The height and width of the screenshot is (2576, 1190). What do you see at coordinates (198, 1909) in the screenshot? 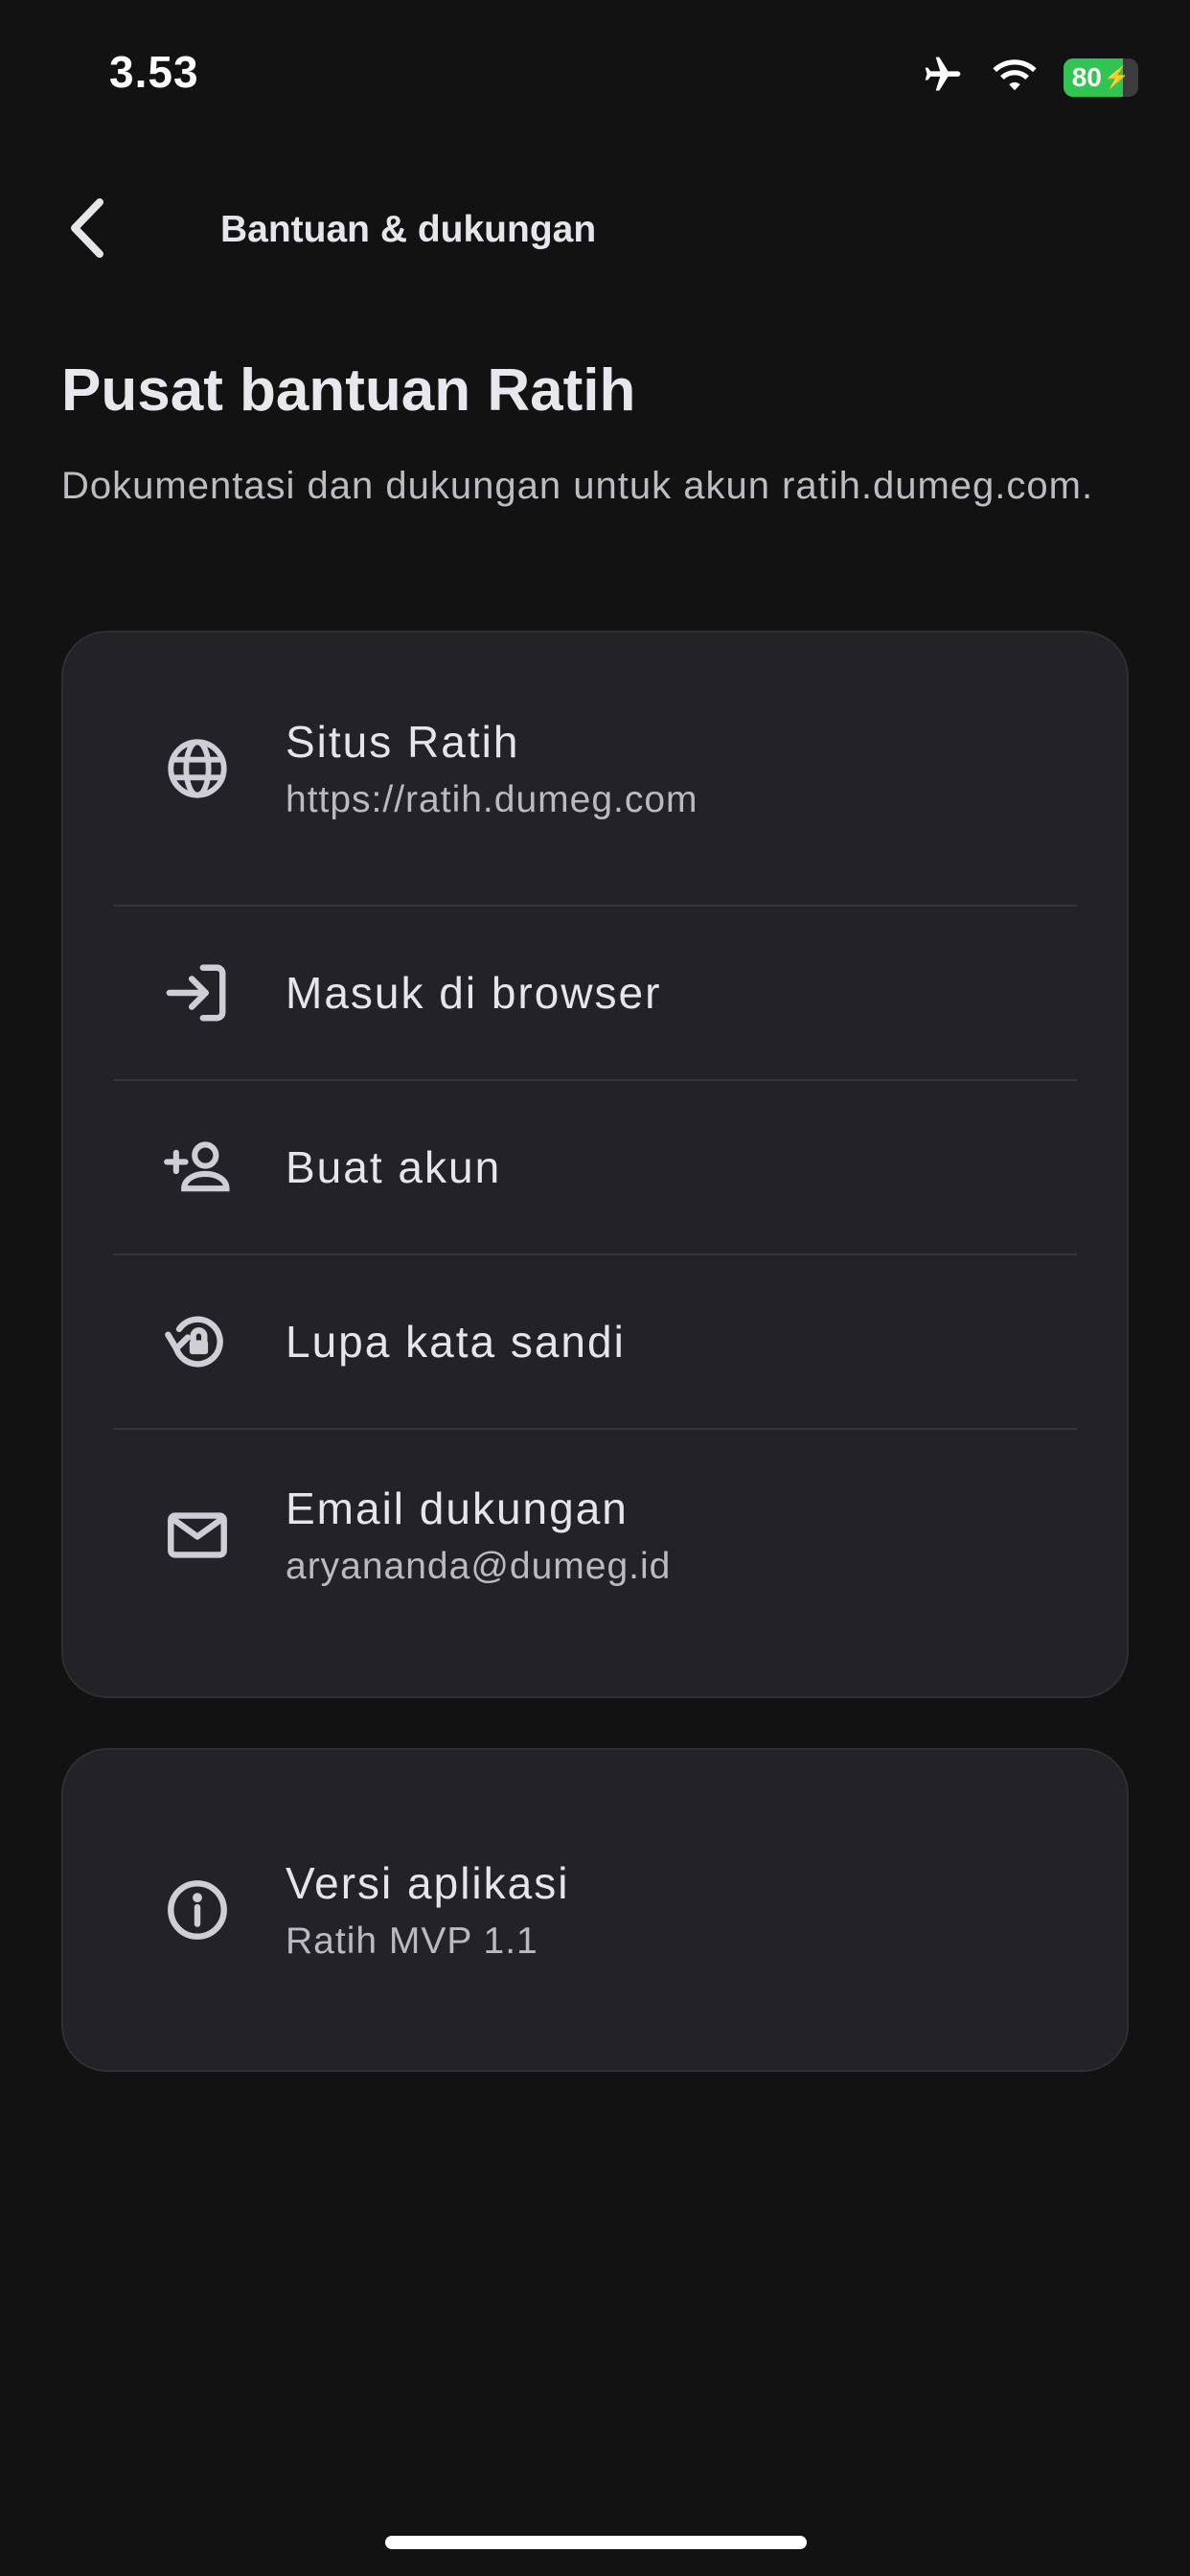
I see `info-icon` at bounding box center [198, 1909].